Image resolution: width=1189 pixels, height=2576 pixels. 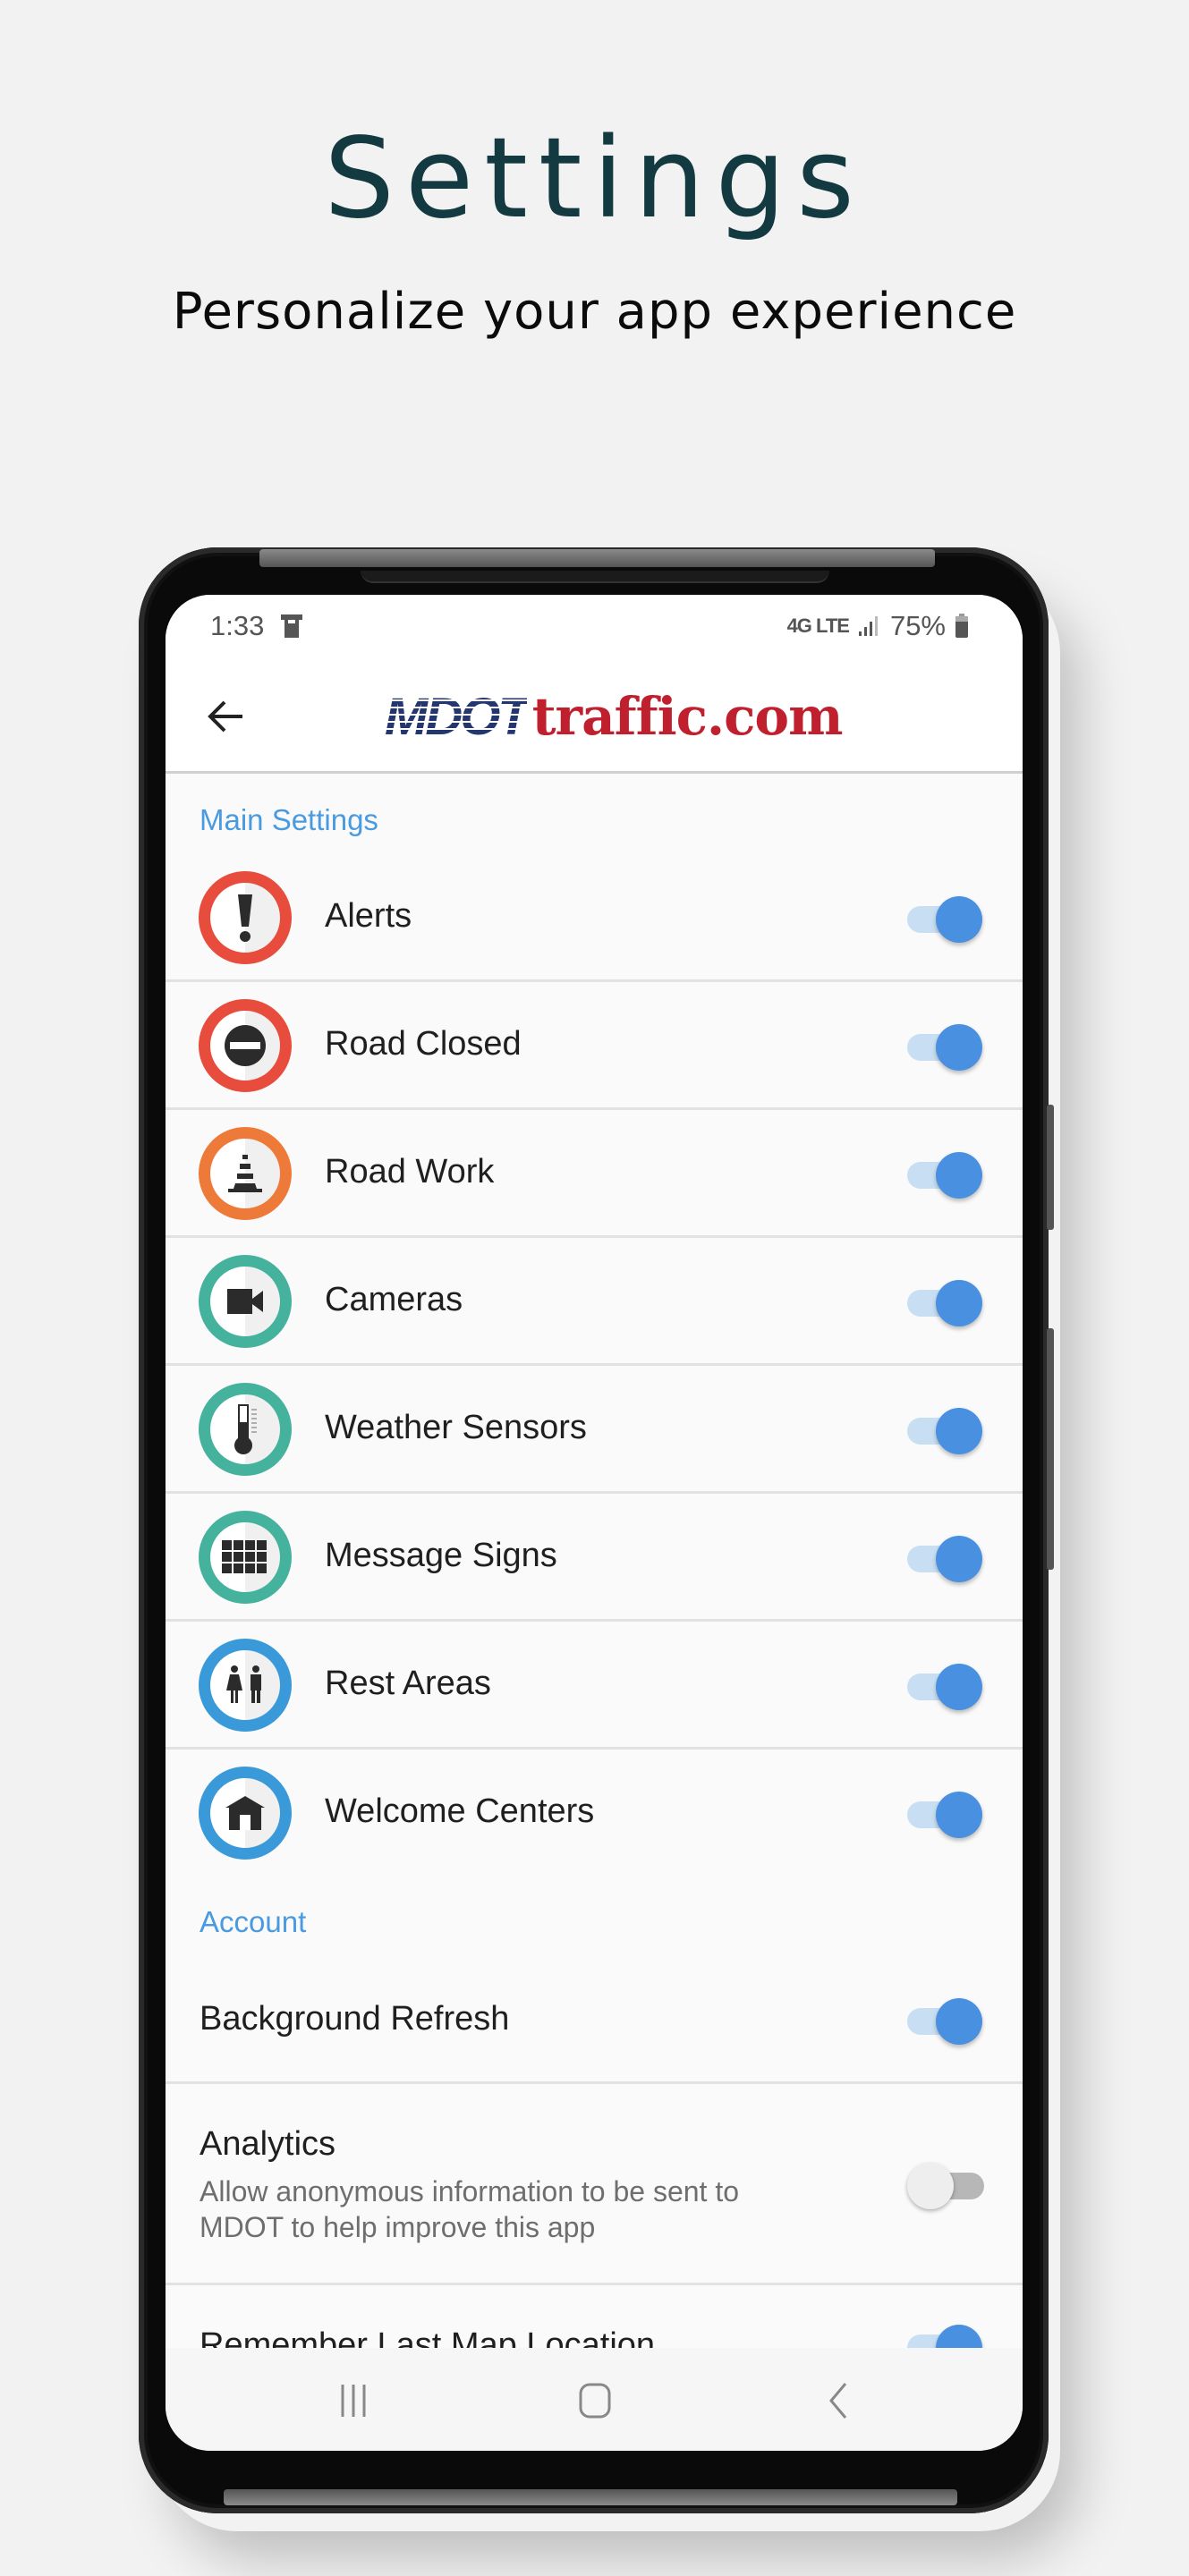 What do you see at coordinates (268, 2144) in the screenshot?
I see `setting-label: Analytics` at bounding box center [268, 2144].